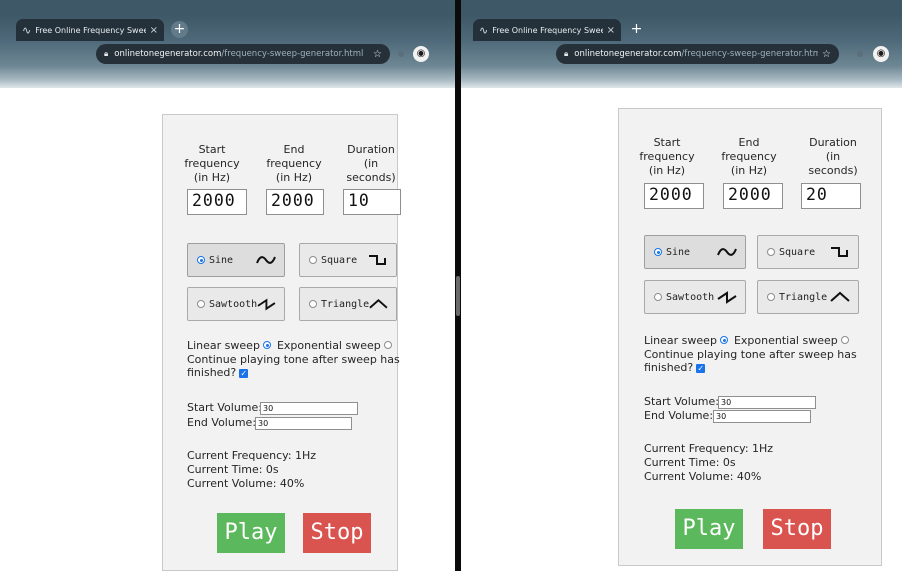  I want to click on duration-input: 10, so click(372, 202).